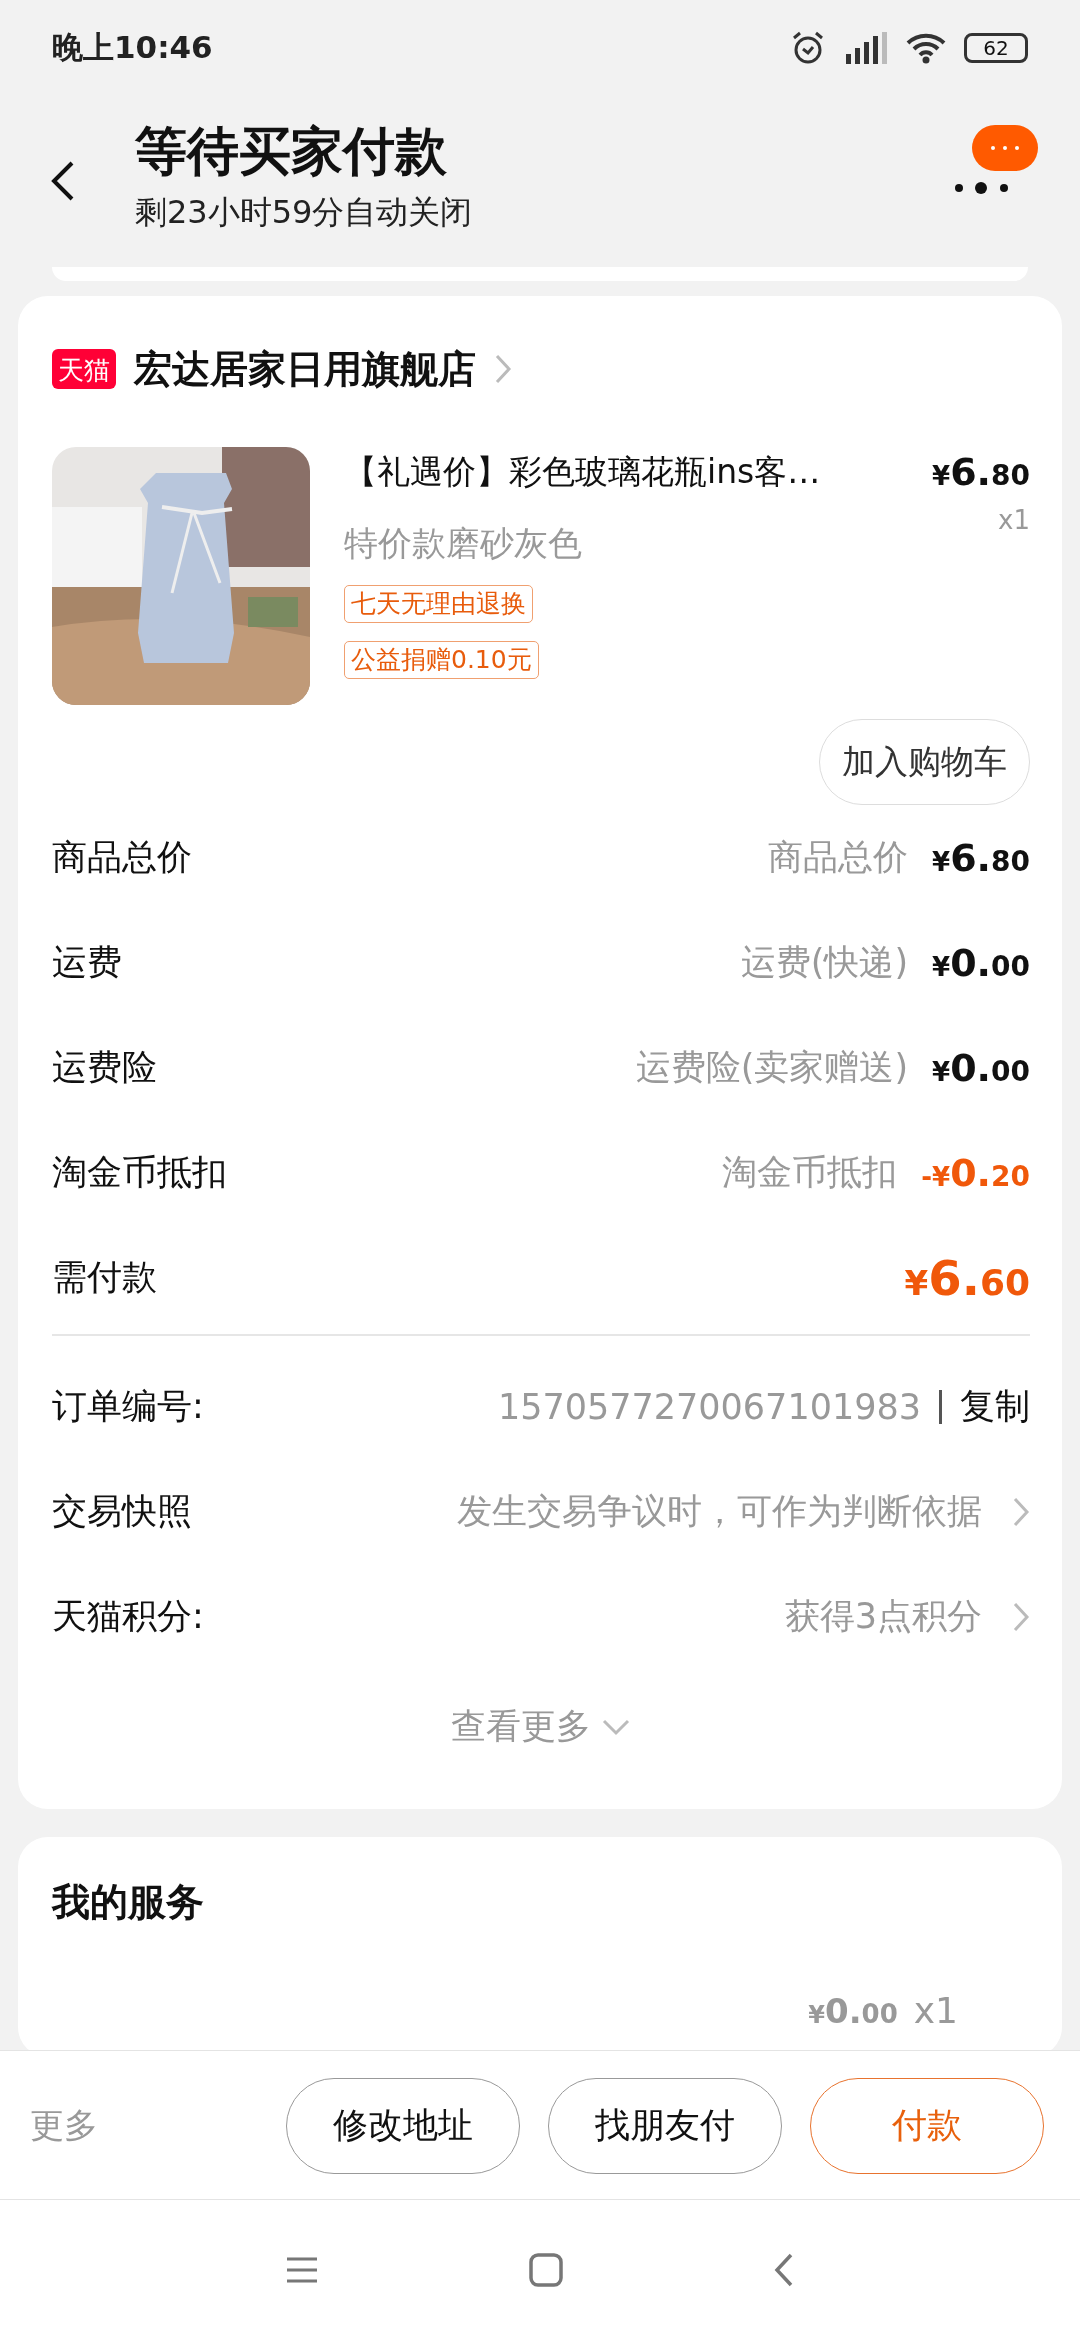 The width and height of the screenshot is (1080, 2340). I want to click on fee-label: 商品总价, so click(122, 857).